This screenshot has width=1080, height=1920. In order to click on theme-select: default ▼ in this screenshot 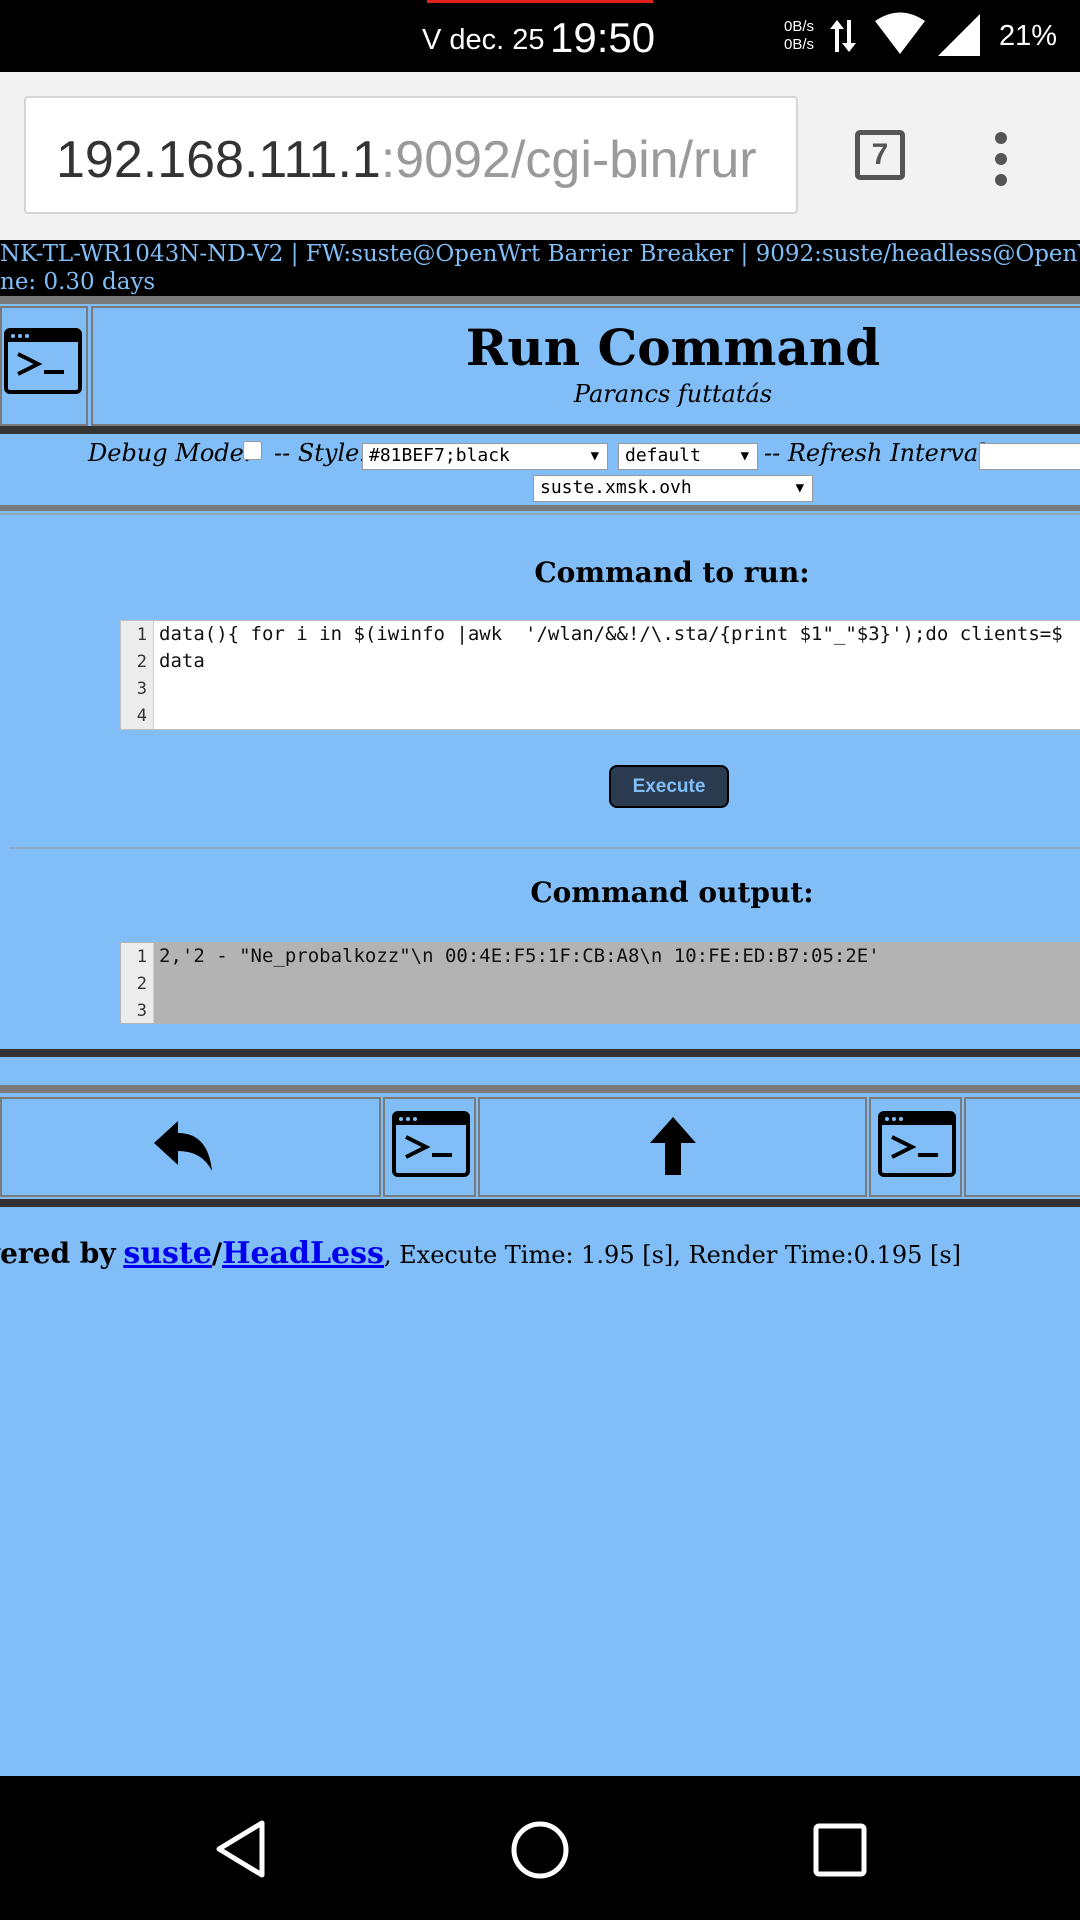, I will do `click(688, 456)`.